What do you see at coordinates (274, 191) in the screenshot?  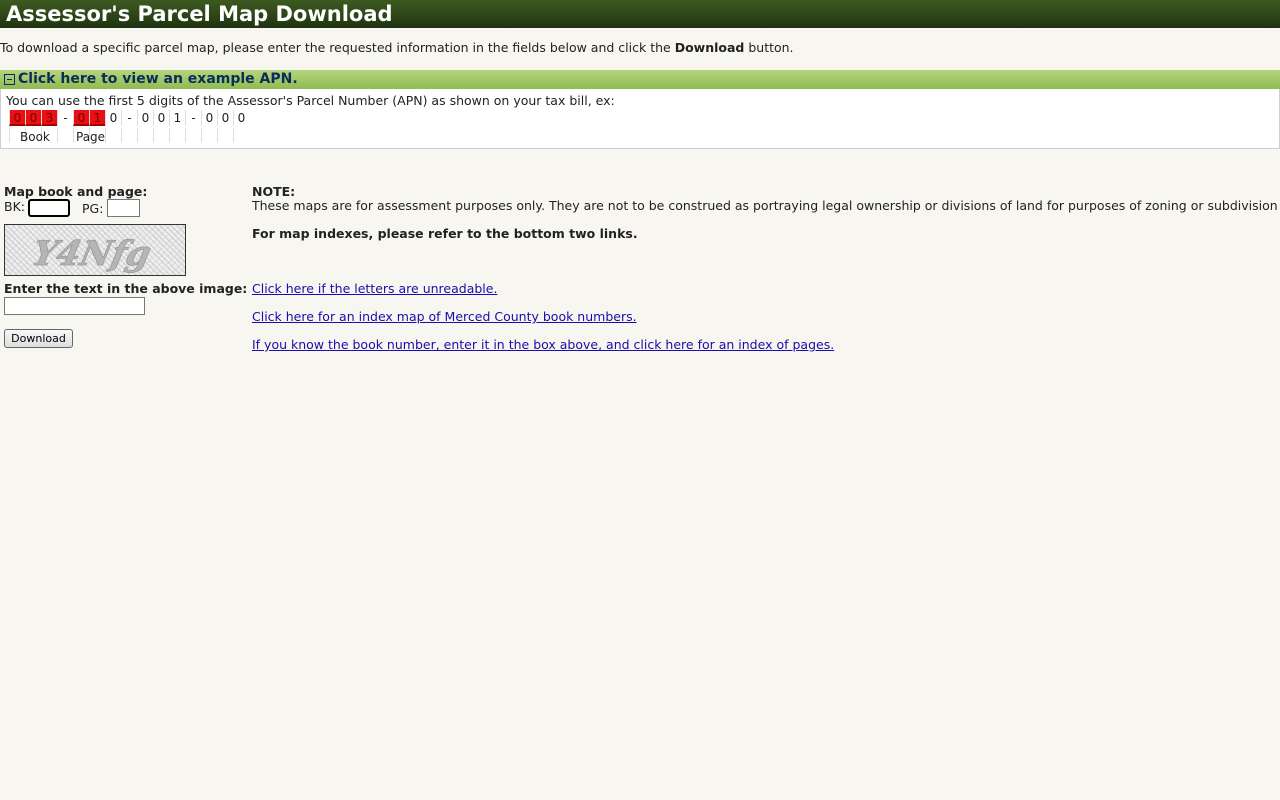 I see `note-title: NOTE:` at bounding box center [274, 191].